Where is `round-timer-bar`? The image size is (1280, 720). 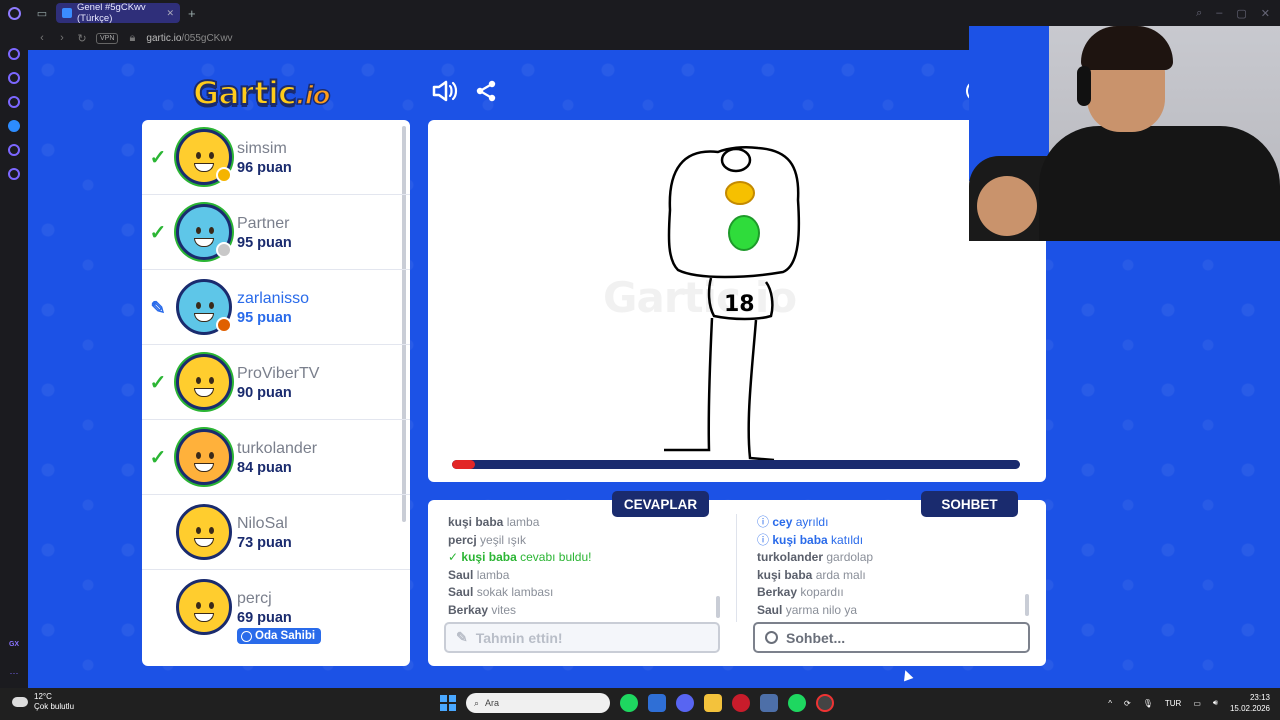 round-timer-bar is located at coordinates (736, 464).